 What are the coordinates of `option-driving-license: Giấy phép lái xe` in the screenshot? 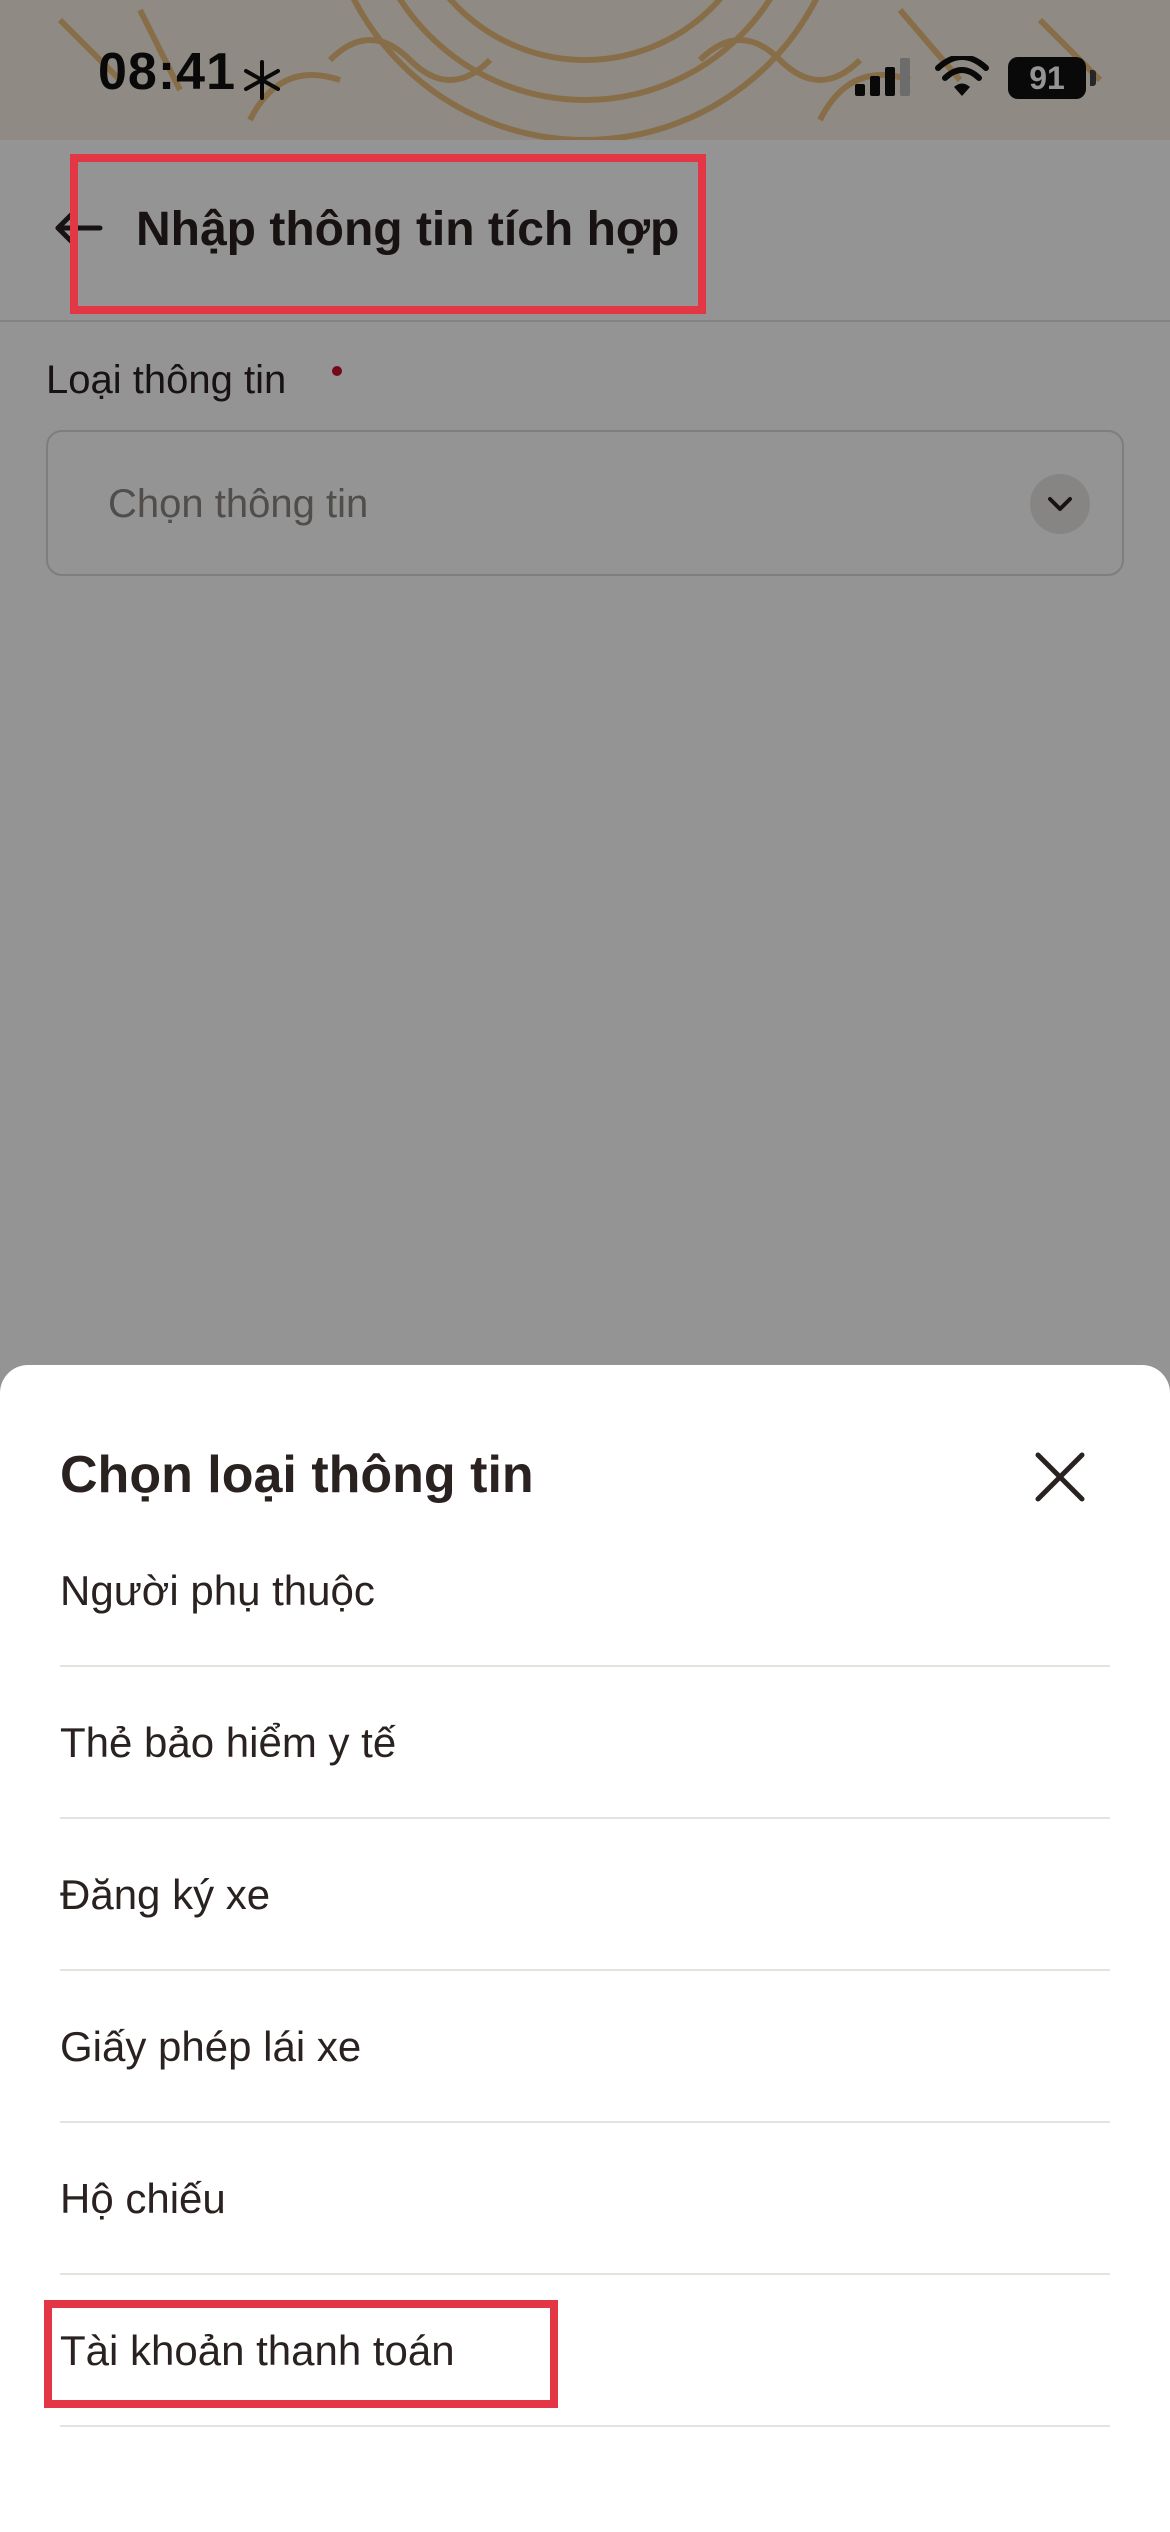 It's located at (585, 2047).